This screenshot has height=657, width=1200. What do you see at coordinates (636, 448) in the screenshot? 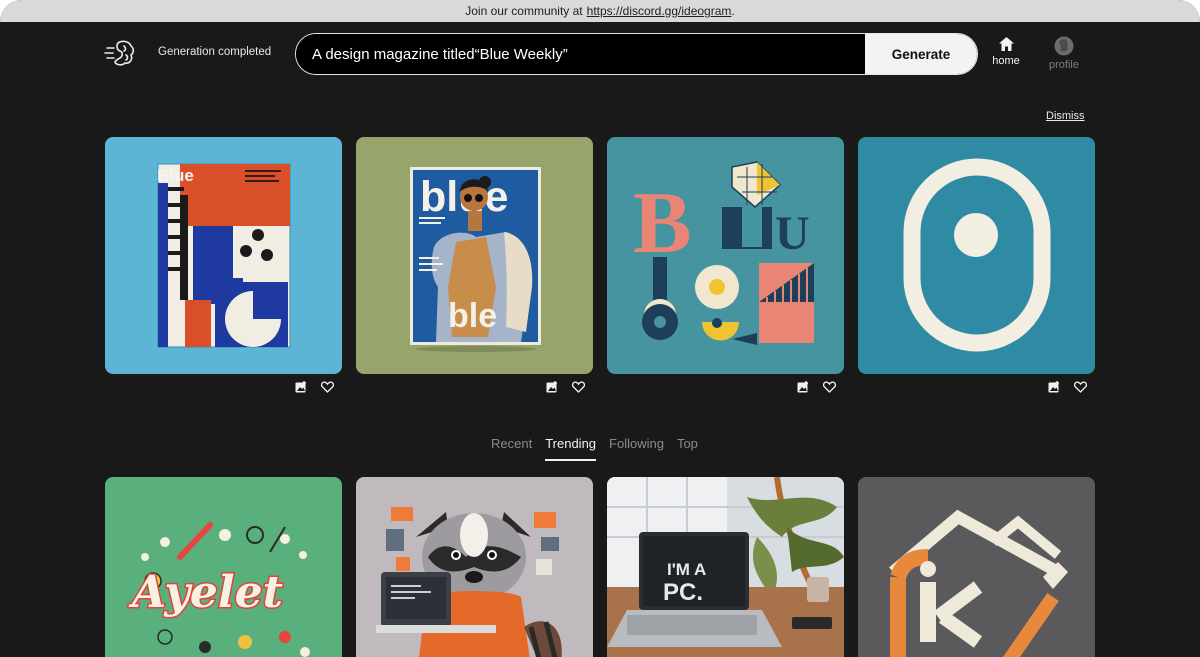
I see `tab-following: Following` at bounding box center [636, 448].